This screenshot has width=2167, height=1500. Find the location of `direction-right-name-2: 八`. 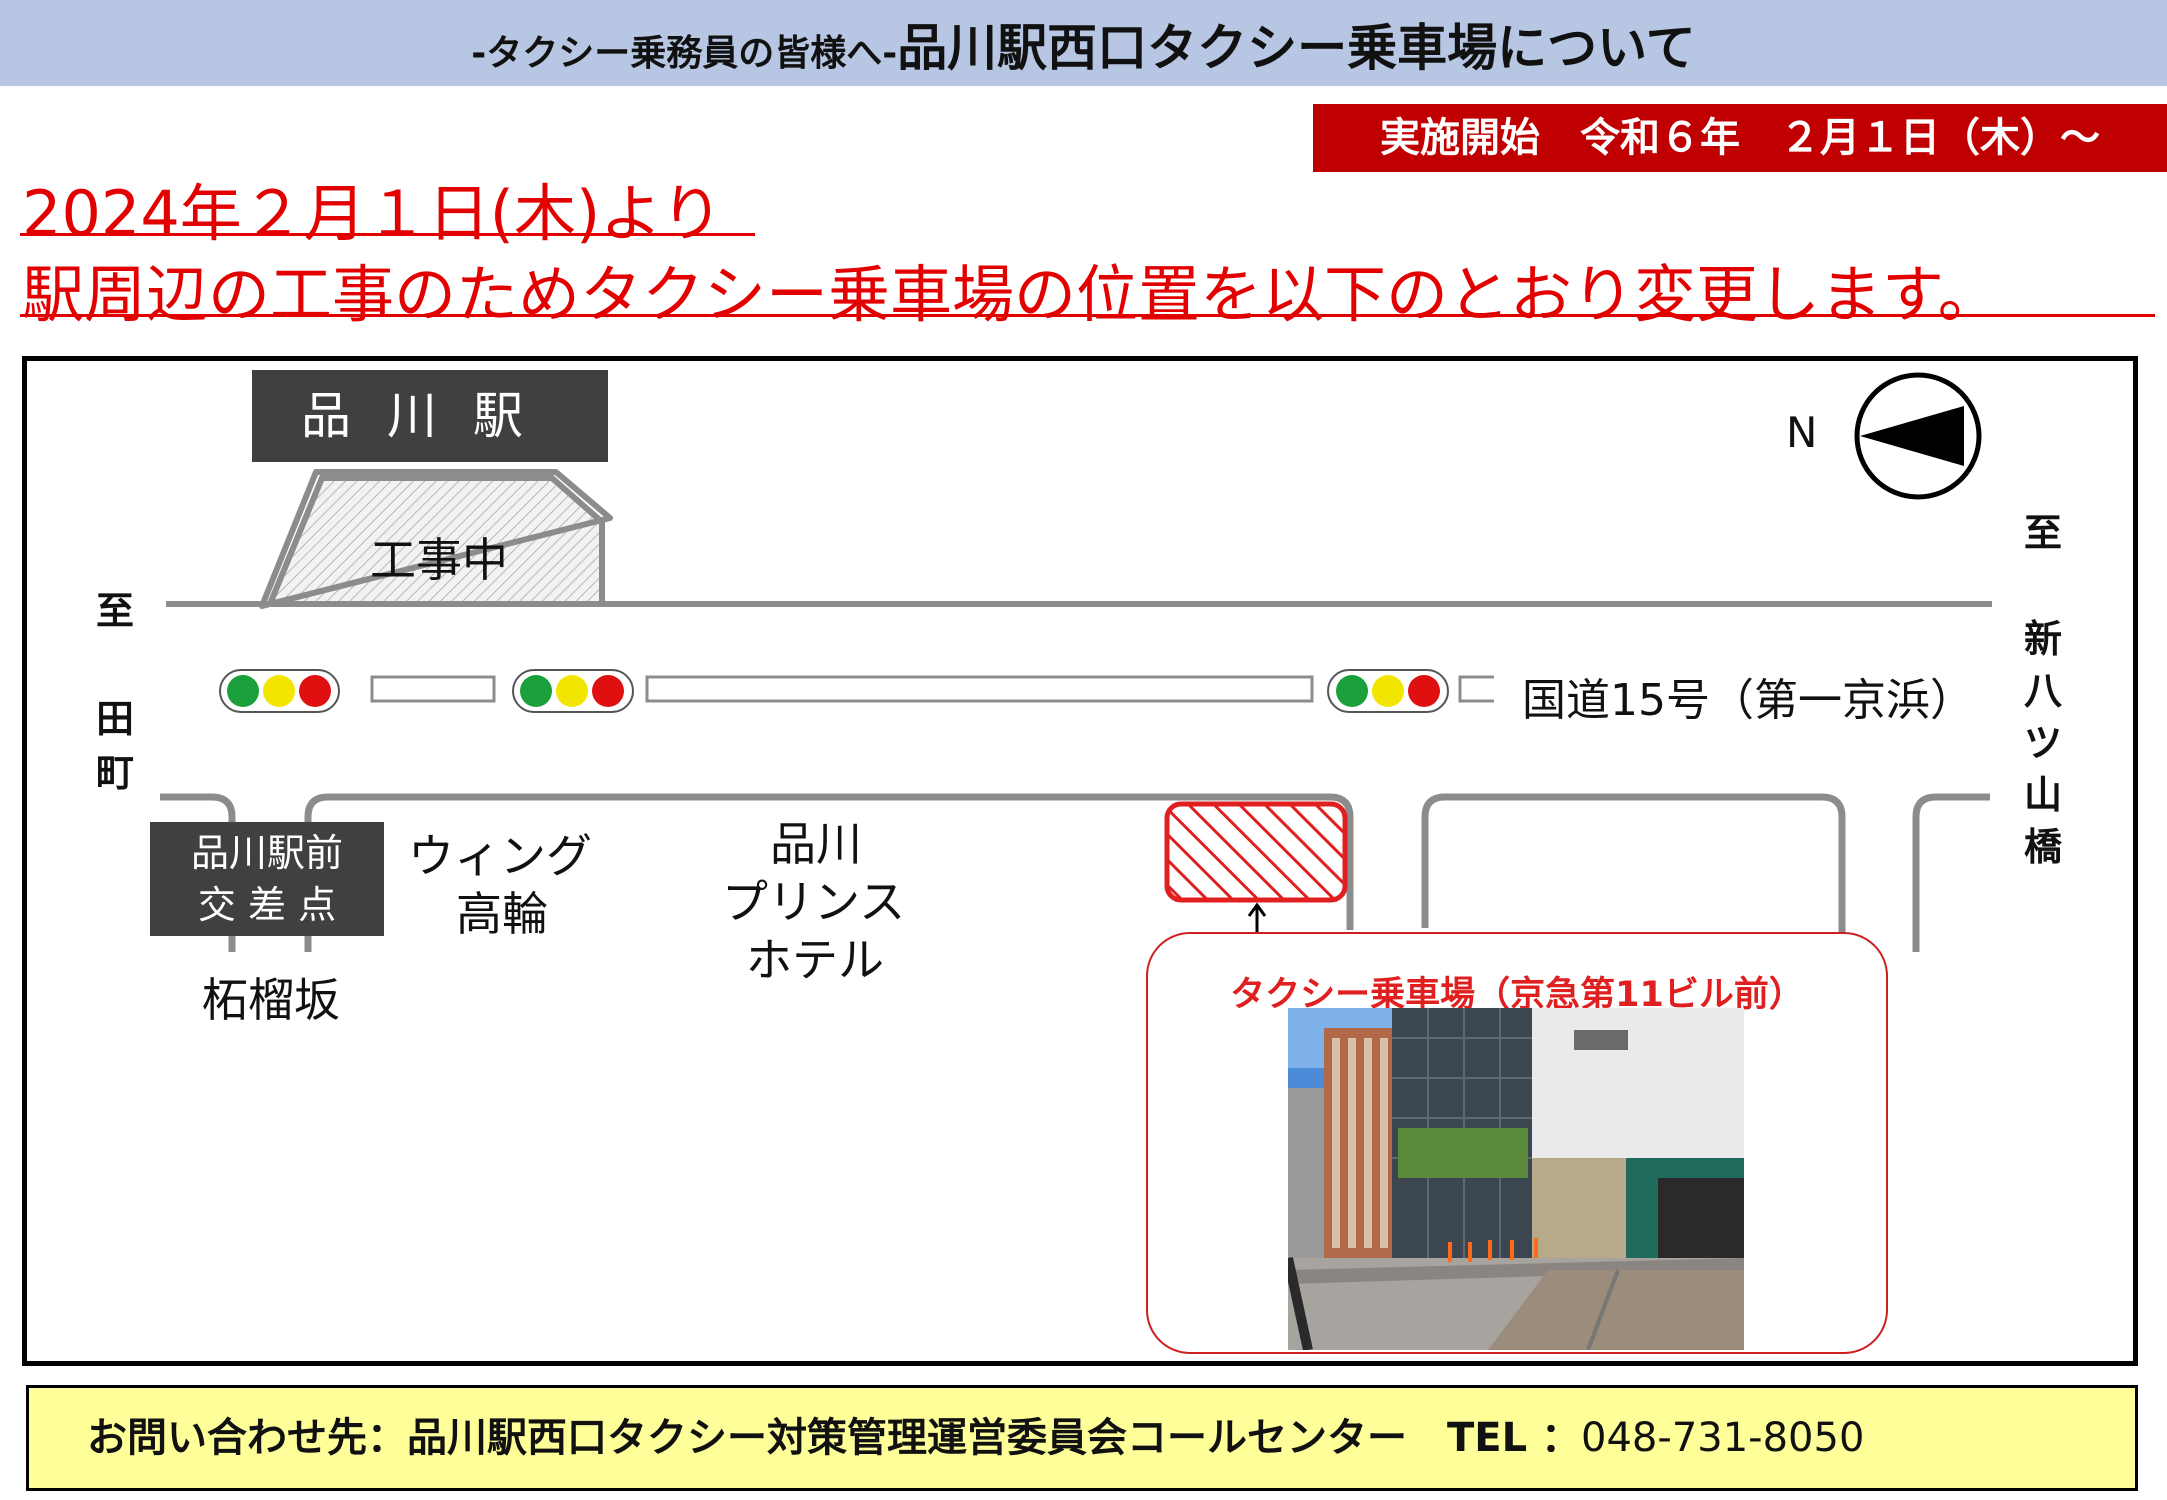

direction-right-name-2: 八 is located at coordinates (2043, 691).